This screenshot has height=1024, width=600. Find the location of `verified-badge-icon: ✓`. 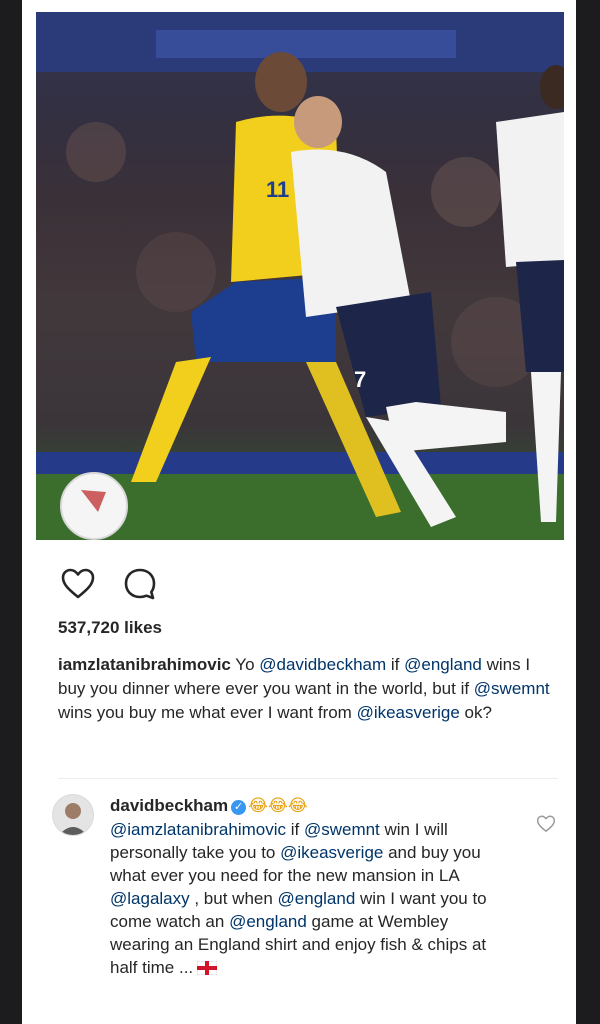

verified-badge-icon: ✓ is located at coordinates (239, 807).